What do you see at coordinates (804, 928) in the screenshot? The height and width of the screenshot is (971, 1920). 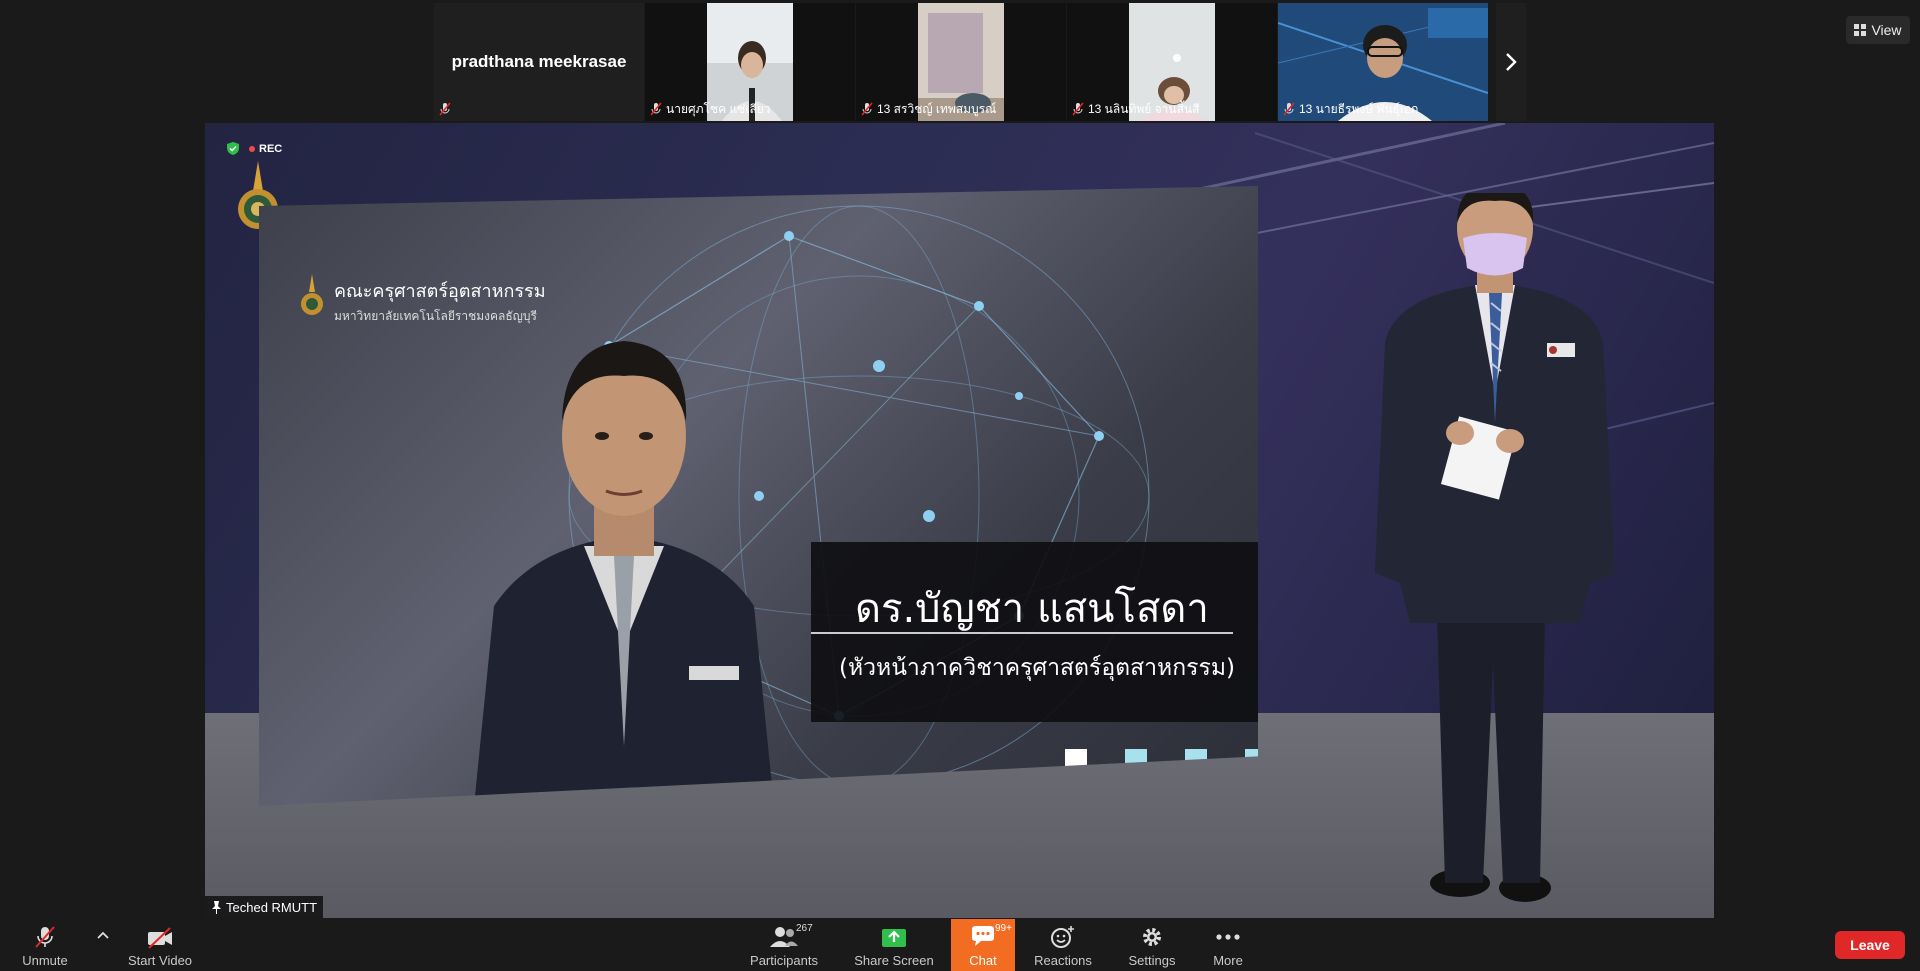 I see `participants-count: 267` at bounding box center [804, 928].